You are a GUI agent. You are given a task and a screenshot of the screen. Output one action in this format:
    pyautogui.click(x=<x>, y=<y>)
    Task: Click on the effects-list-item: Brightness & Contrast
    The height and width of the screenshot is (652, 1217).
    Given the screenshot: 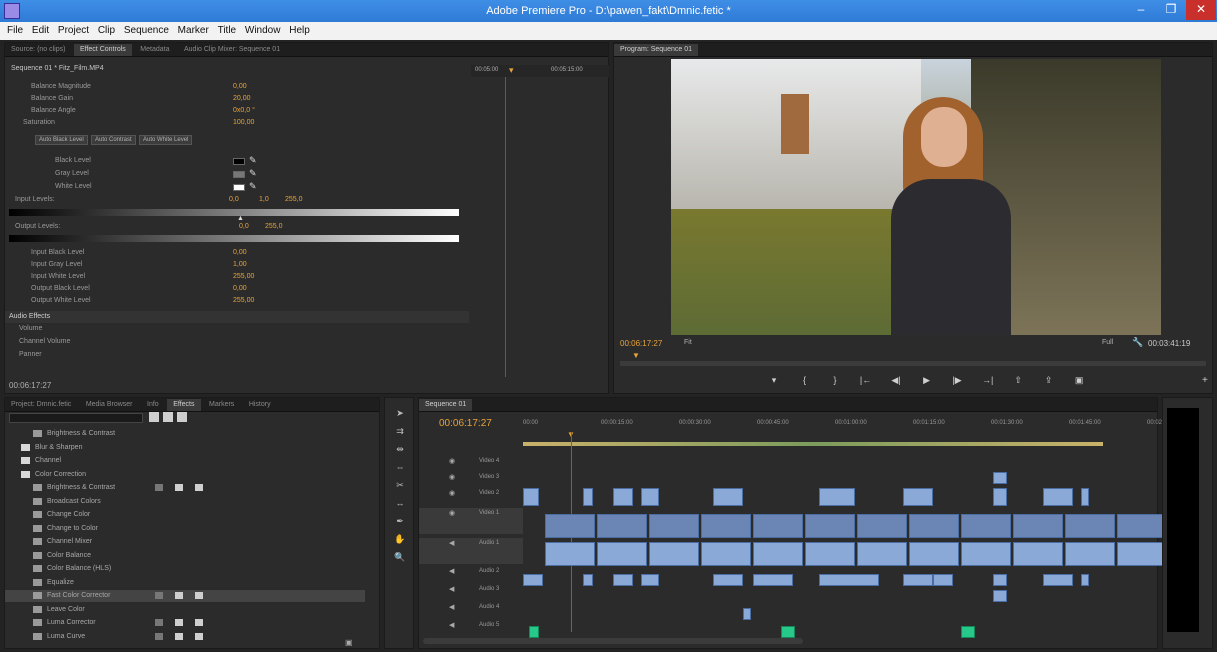 What is the action you would take?
    pyautogui.click(x=185, y=434)
    